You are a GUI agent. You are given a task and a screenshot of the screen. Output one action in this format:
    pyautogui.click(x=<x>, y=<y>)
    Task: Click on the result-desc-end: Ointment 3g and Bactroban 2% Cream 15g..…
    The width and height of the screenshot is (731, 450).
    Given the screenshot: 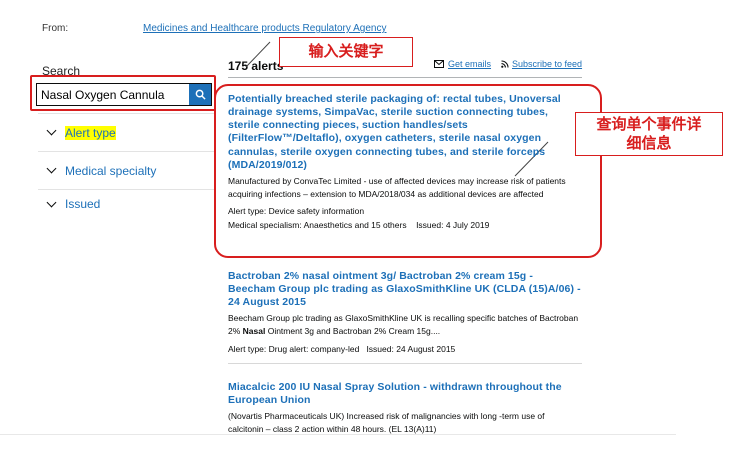 What is the action you would take?
    pyautogui.click(x=353, y=331)
    